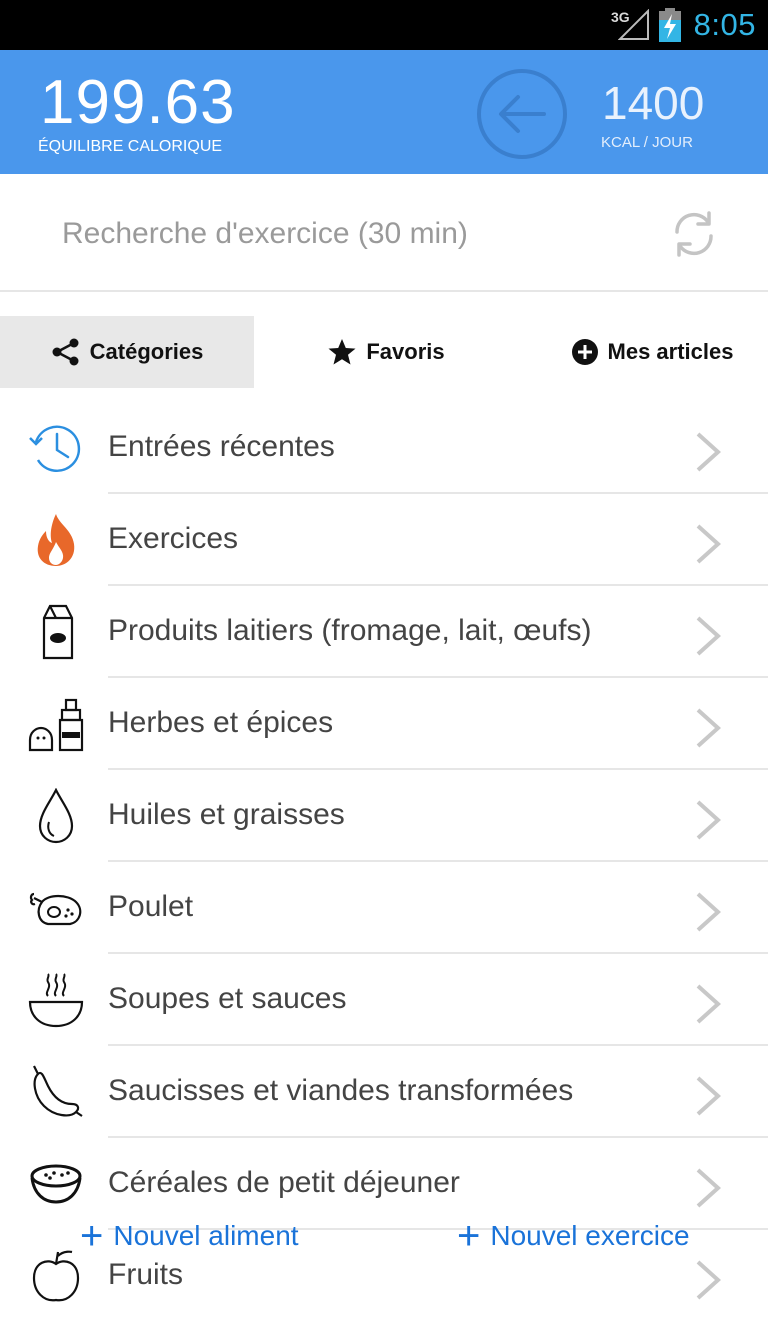  I want to click on new-exercise-button: + Nouvel exercice, so click(573, 1236).